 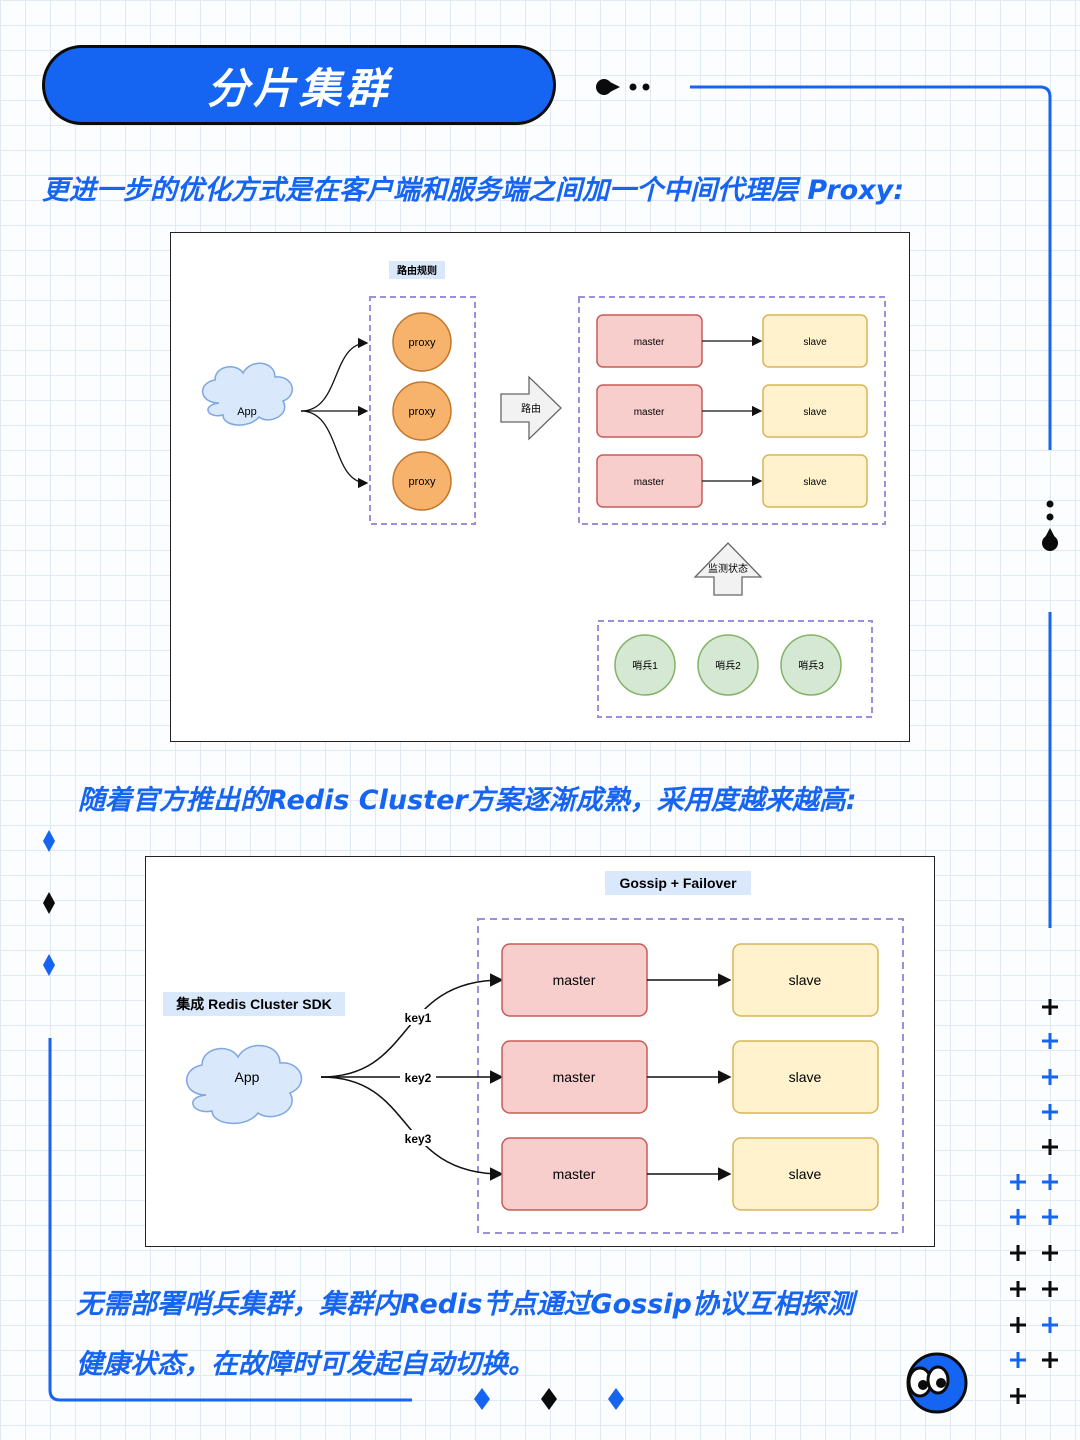 What do you see at coordinates (418, 1139) in the screenshot?
I see `key-label: key3` at bounding box center [418, 1139].